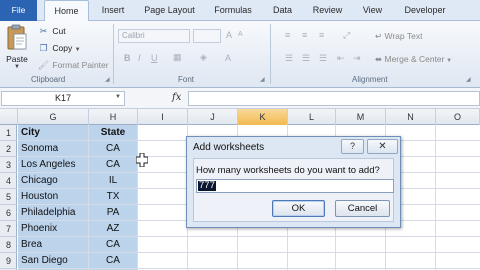 The height and width of the screenshot is (270, 480). I want to click on format-painter-label: Format Painter, so click(80, 65).